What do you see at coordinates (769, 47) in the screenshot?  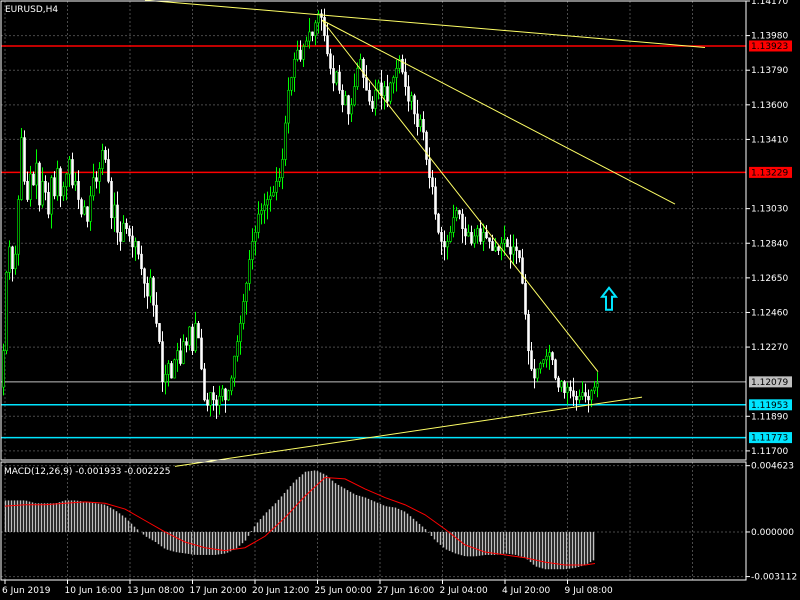 I see `level-tag-label: 1.13923` at bounding box center [769, 47].